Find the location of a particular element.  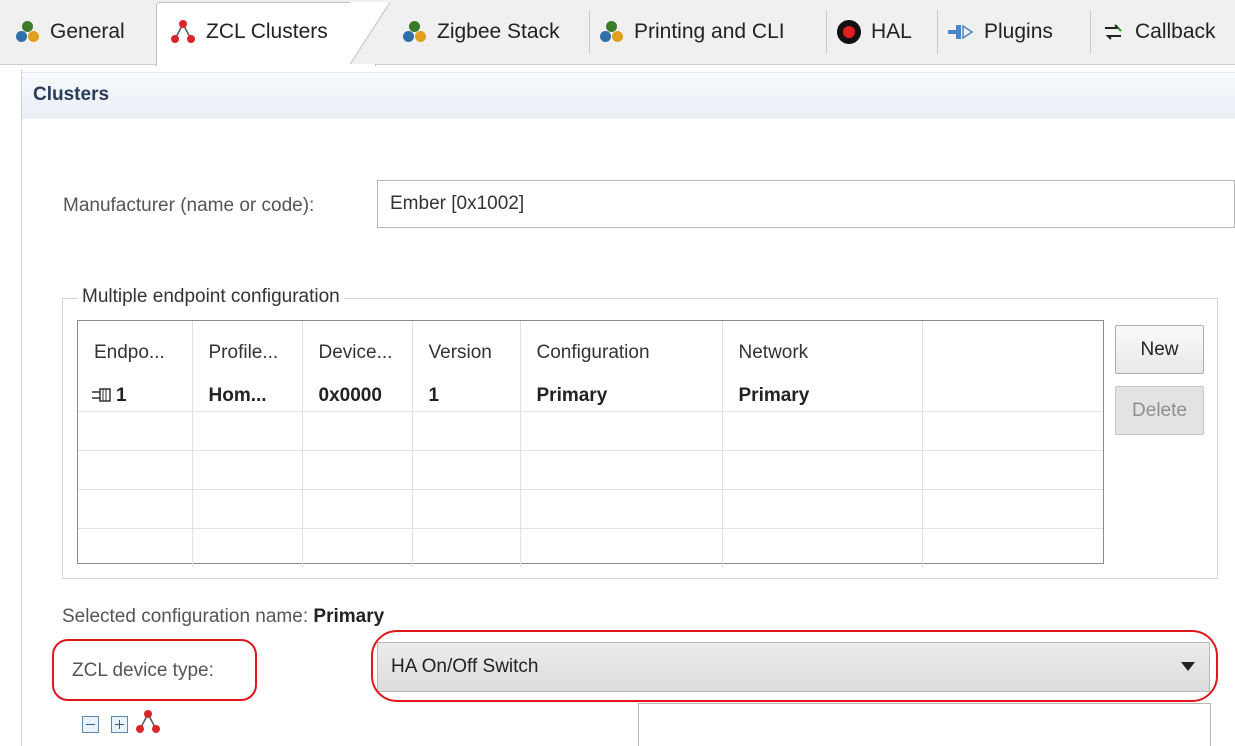

table-row: 1 Hom... 0x0000 1 Primary Primary is located at coordinates (590, 398).